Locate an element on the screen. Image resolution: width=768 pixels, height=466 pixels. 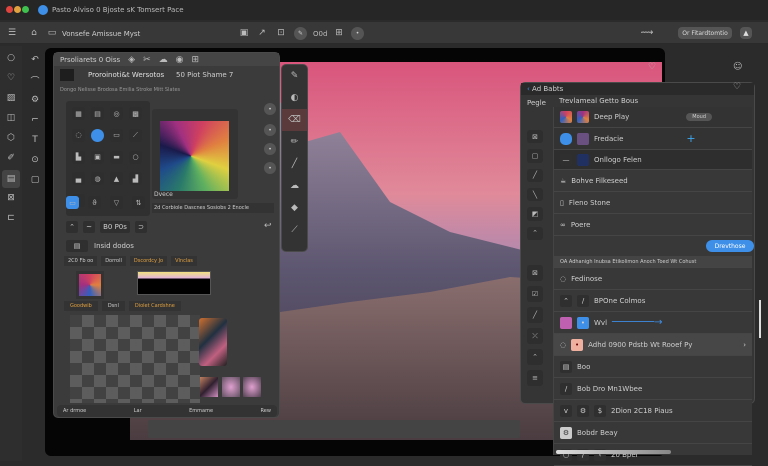
eraser-tool-icon: ⌫ is located at coordinates (294, 120).